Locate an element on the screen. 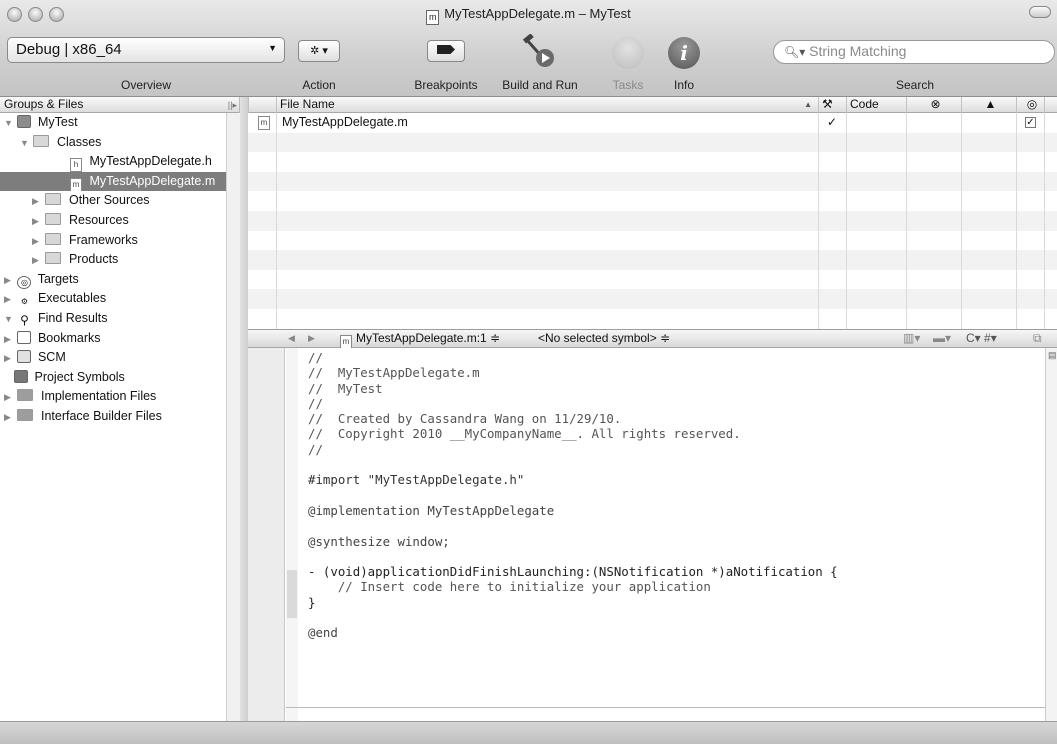  tree-item-mytest: ▼ MyTest is located at coordinates (119, 123).